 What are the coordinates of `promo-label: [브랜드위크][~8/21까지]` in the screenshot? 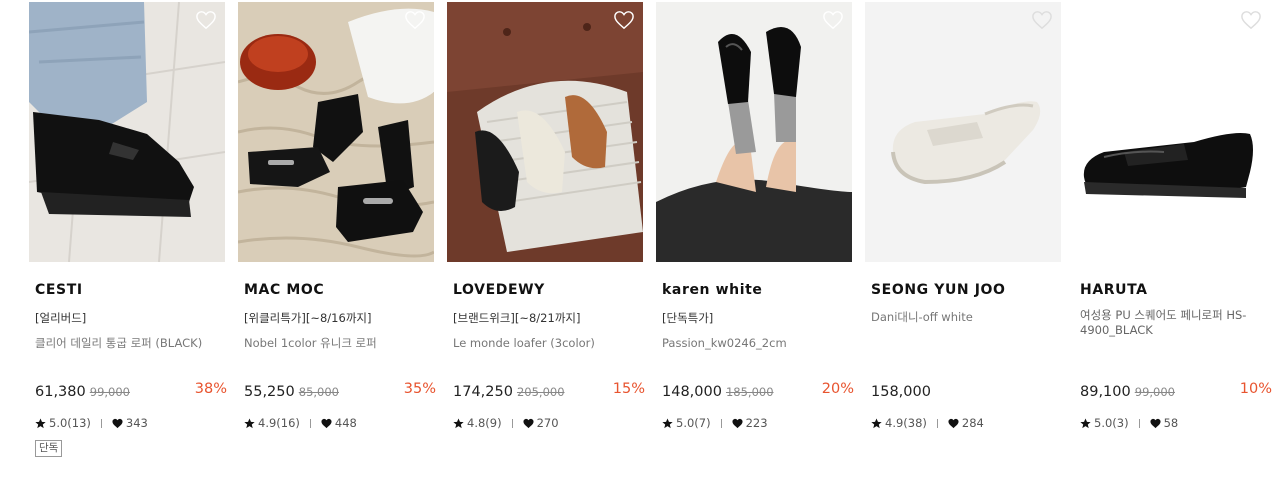 It's located at (517, 318).